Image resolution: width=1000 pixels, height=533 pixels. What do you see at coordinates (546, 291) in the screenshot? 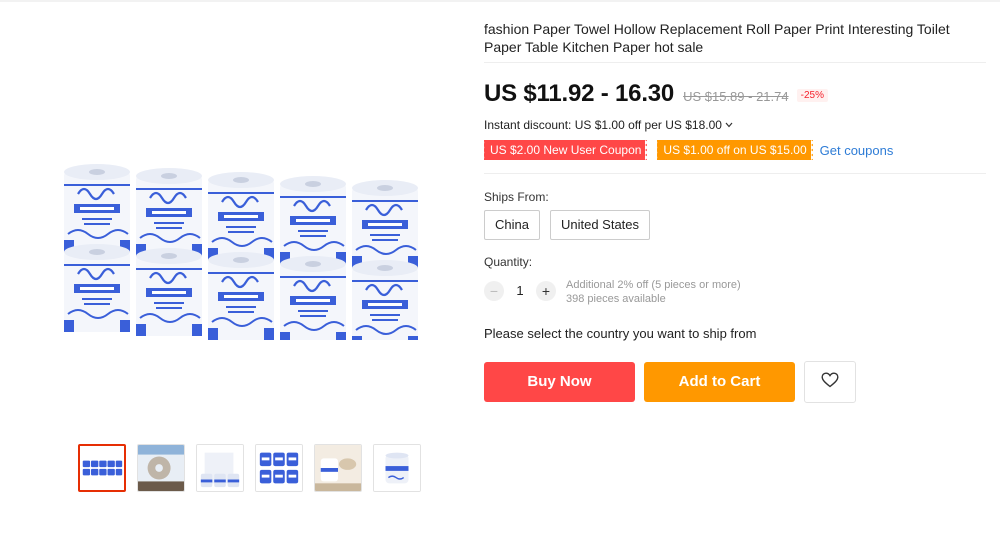
I see `quantity-increase-button: +` at bounding box center [546, 291].